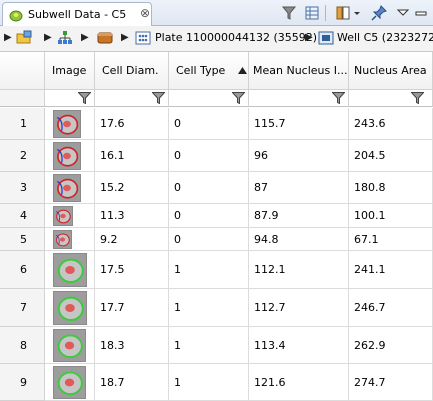  I want to click on table-cell-nucleus-area: 204.5, so click(391, 156).